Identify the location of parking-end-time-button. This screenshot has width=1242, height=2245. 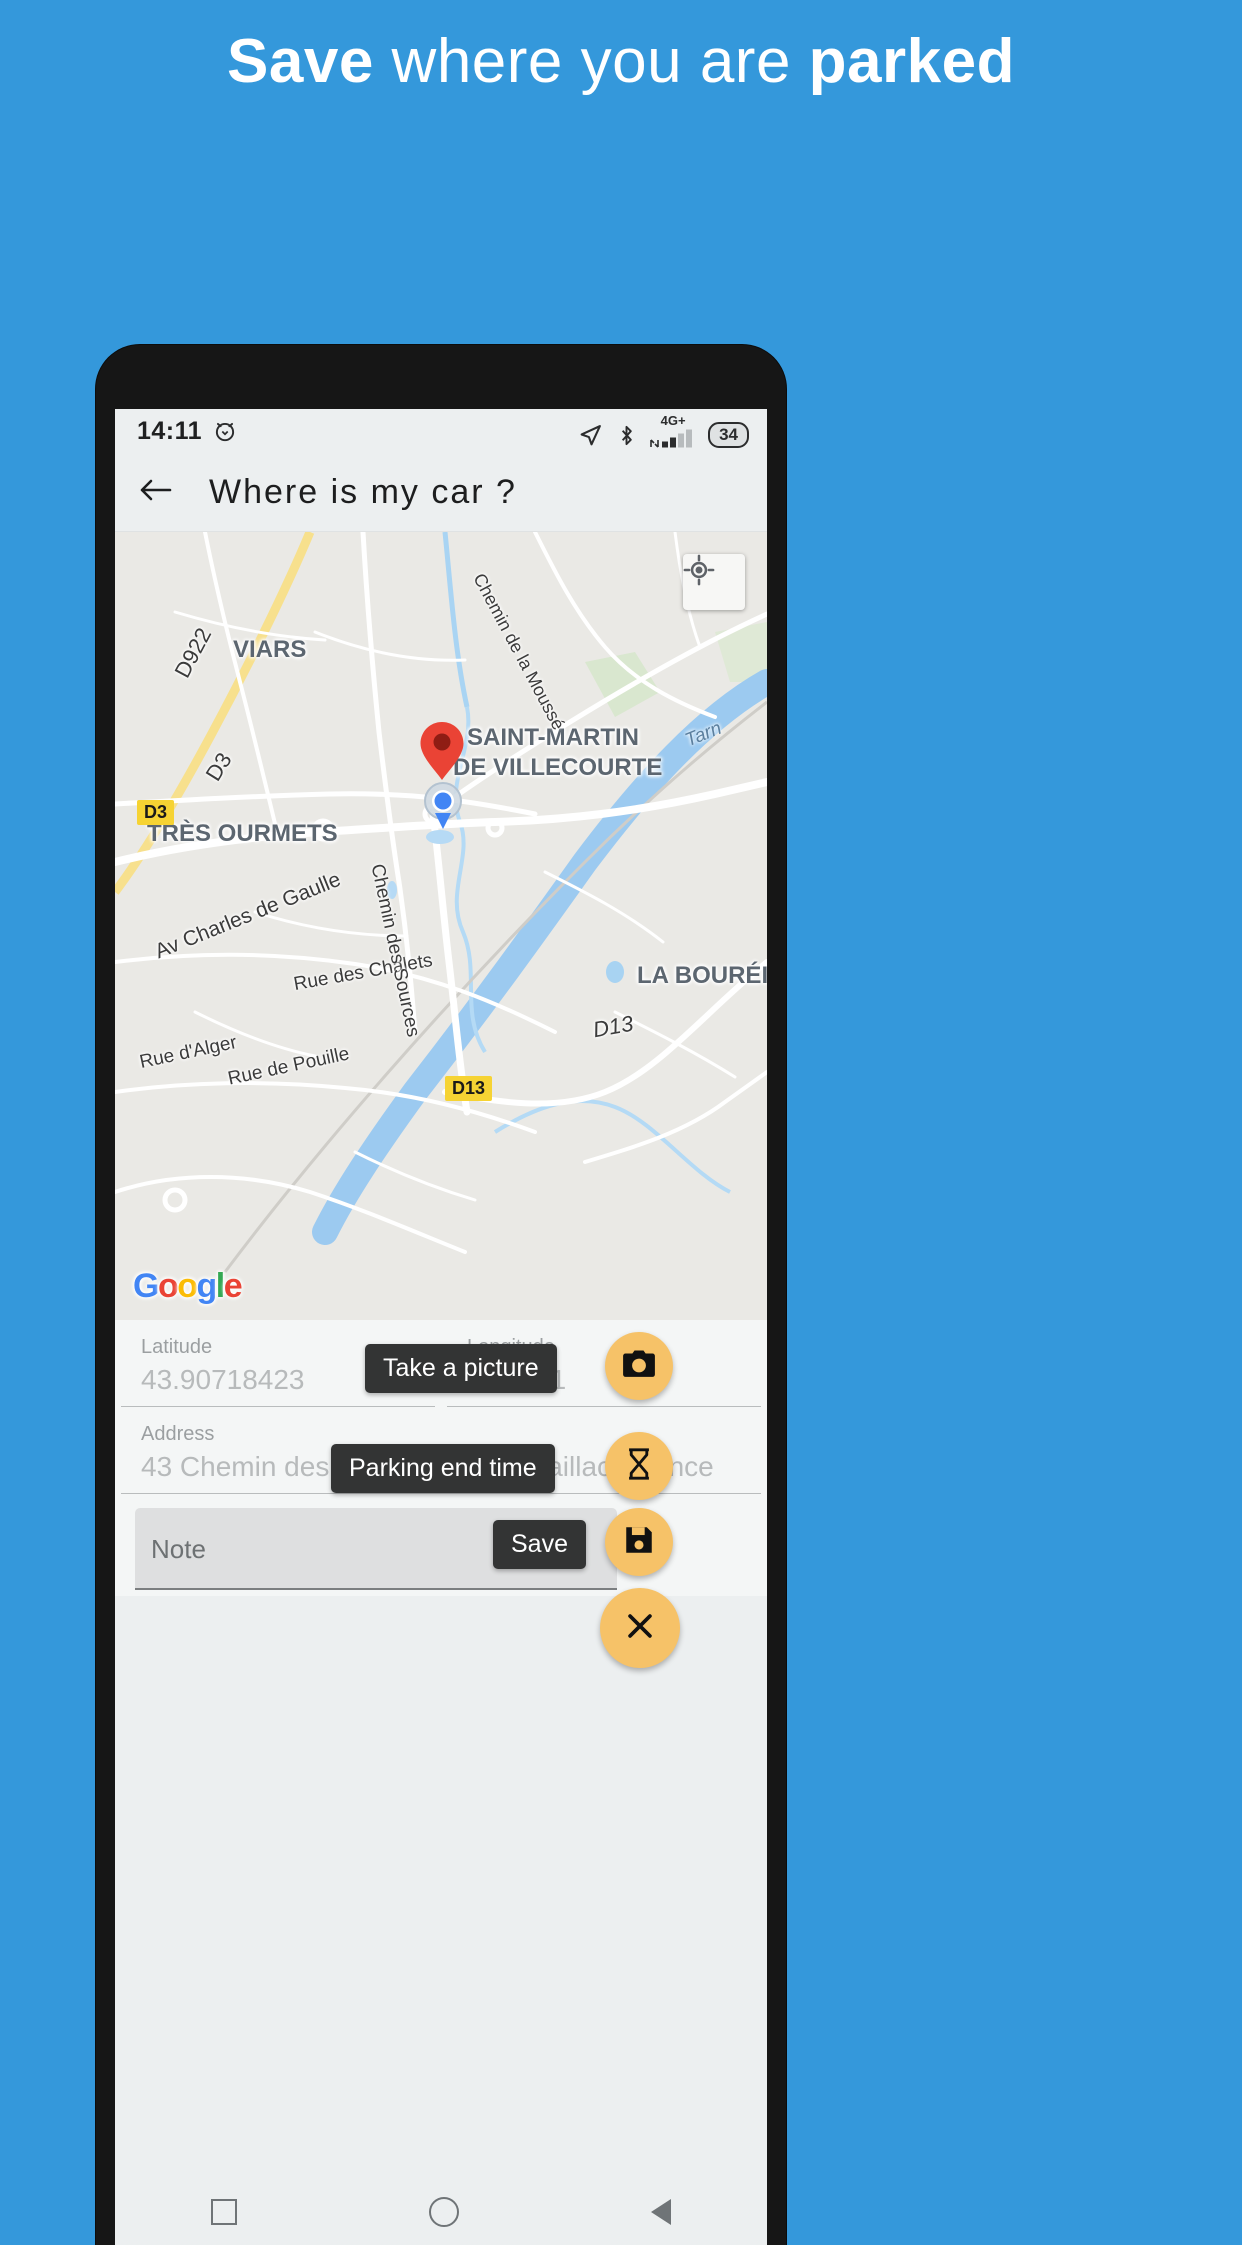
(639, 1466).